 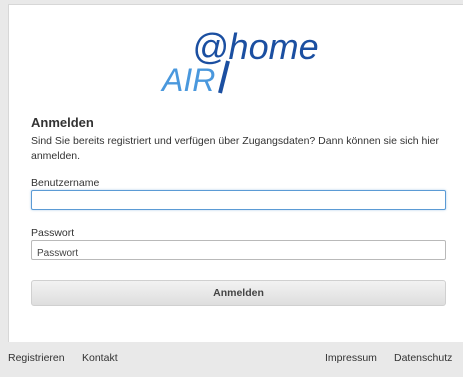 What do you see at coordinates (36, 358) in the screenshot?
I see `footer-link-register: Registrieren` at bounding box center [36, 358].